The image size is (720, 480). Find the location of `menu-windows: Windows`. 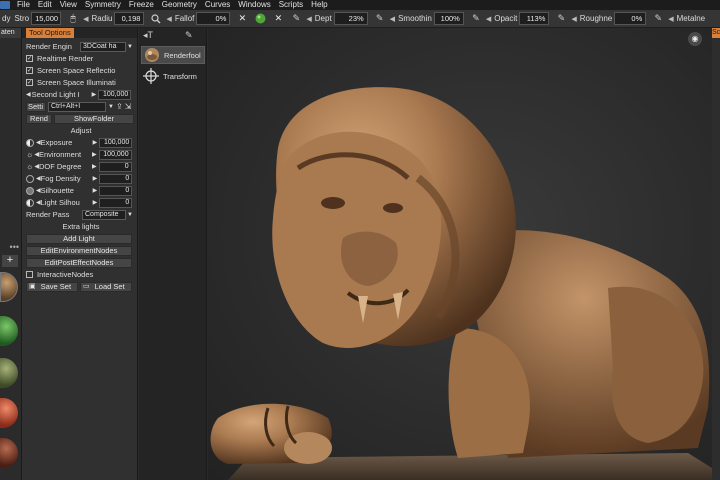

menu-windows: Windows is located at coordinates (254, 5).